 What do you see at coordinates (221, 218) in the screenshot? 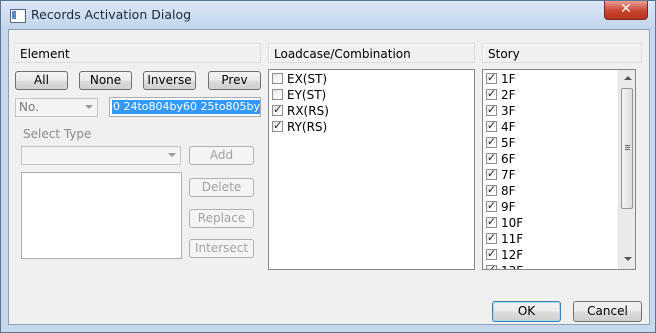
I see `replace-button: Replace` at bounding box center [221, 218].